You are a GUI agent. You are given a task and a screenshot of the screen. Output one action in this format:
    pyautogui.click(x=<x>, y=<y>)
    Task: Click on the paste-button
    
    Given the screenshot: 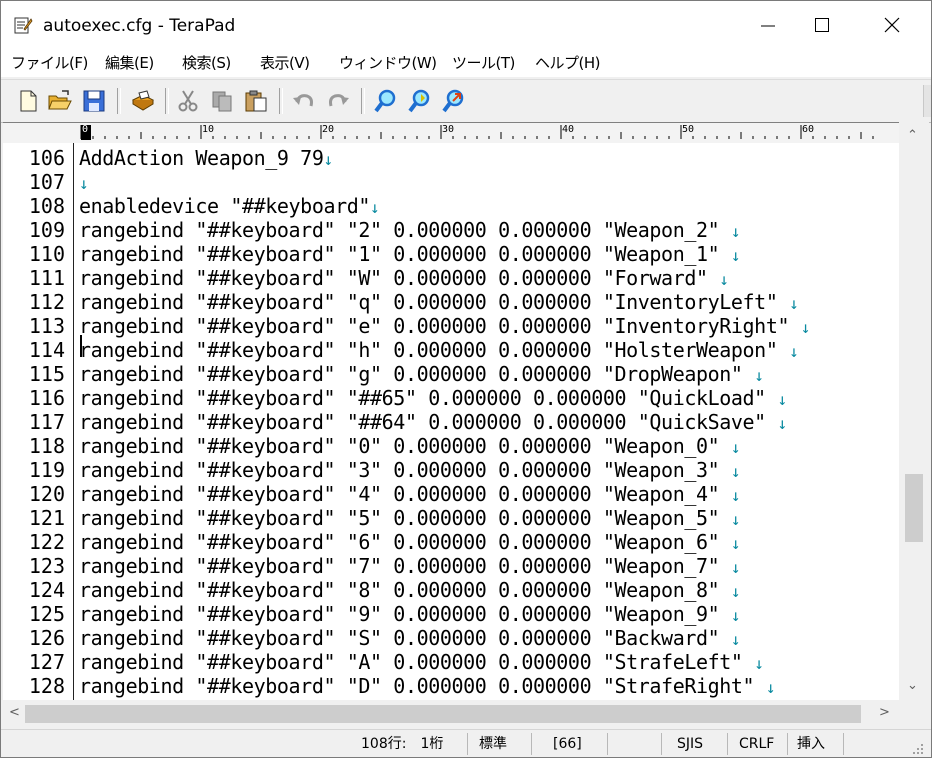 What is the action you would take?
    pyautogui.click(x=256, y=101)
    